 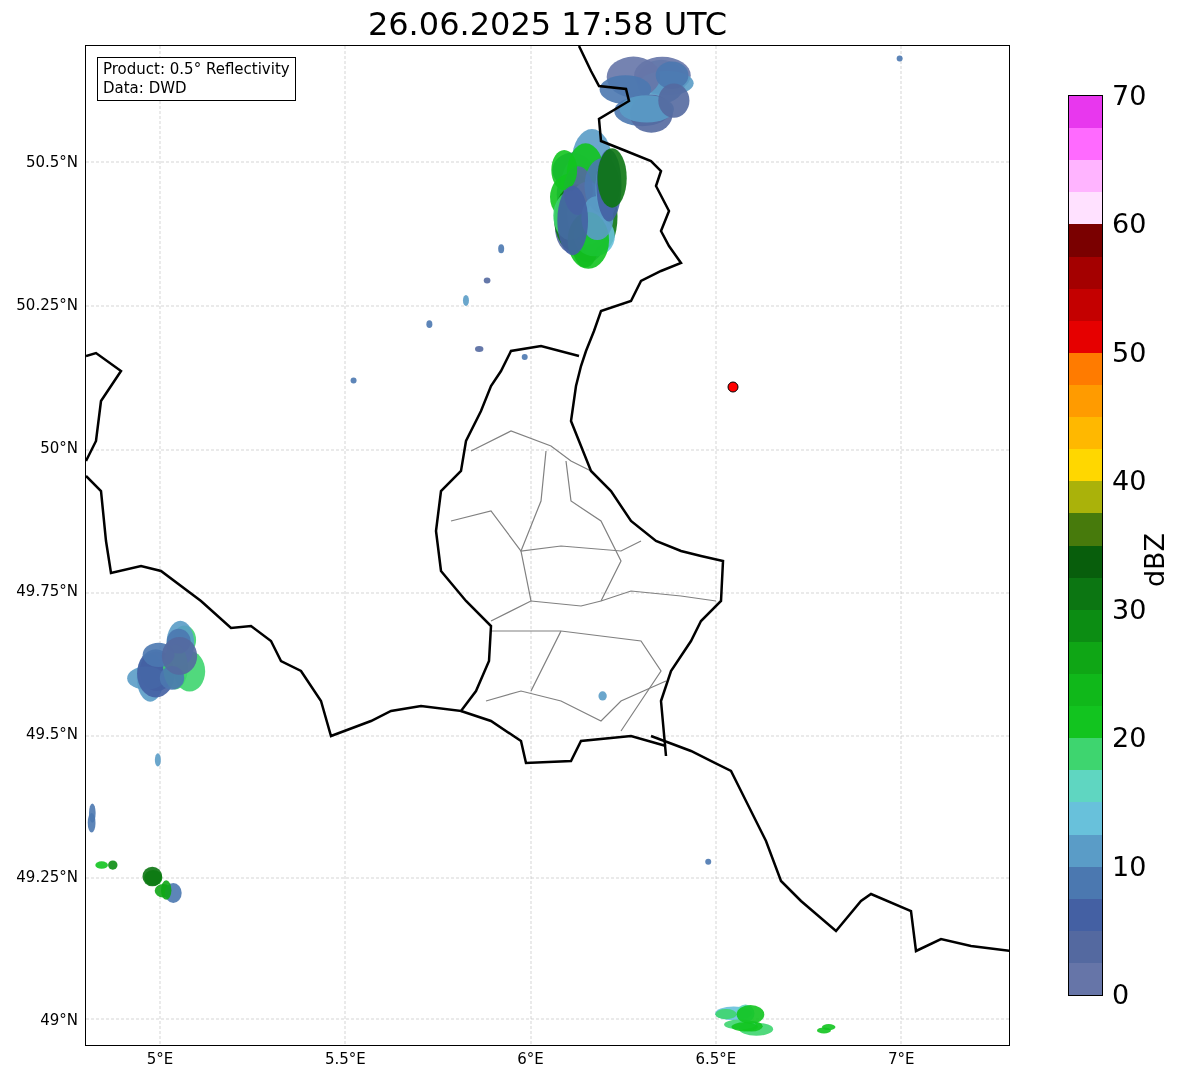 What do you see at coordinates (1129, 481) in the screenshot?
I see `scale-label: 40` at bounding box center [1129, 481].